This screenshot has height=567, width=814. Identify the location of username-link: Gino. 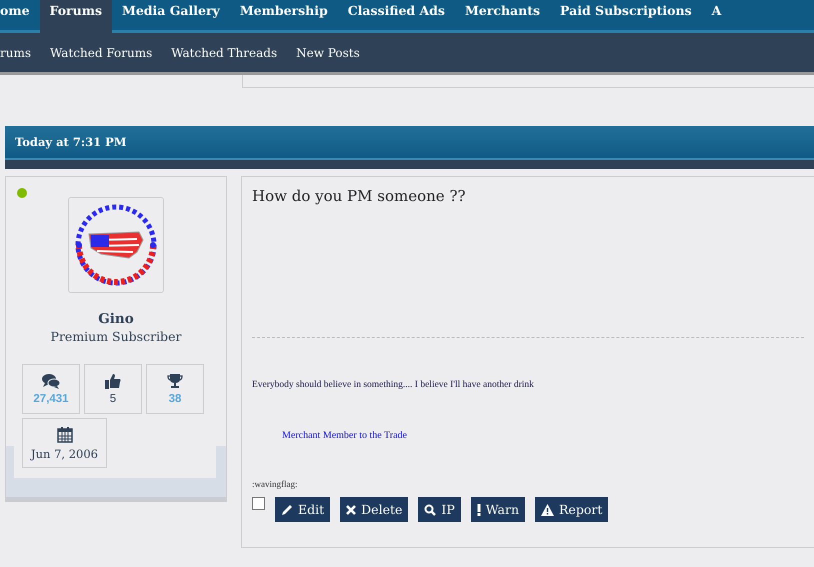
(116, 319).